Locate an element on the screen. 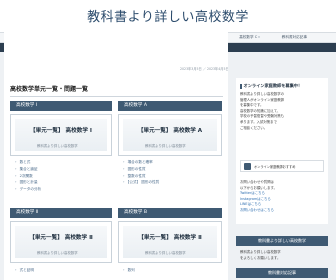 This screenshot has height=280, width=336. card-title: 【単元一覧】 高校数学 Ⅰ is located at coordinates (61, 131).